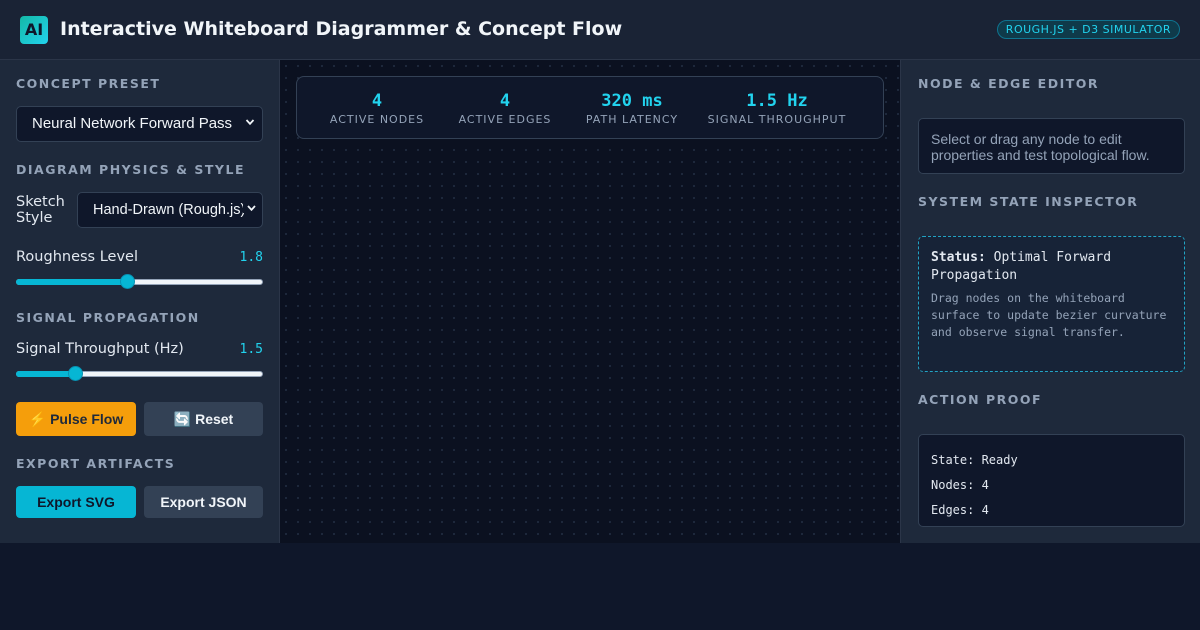 The image size is (1200, 630). I want to click on stat-active-nodes: 4 ACTIVE NODES, so click(377, 108).